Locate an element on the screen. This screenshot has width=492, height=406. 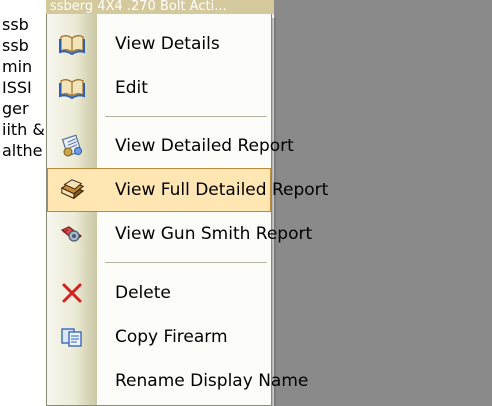
gunsmith-icon is located at coordinates (72, 234).